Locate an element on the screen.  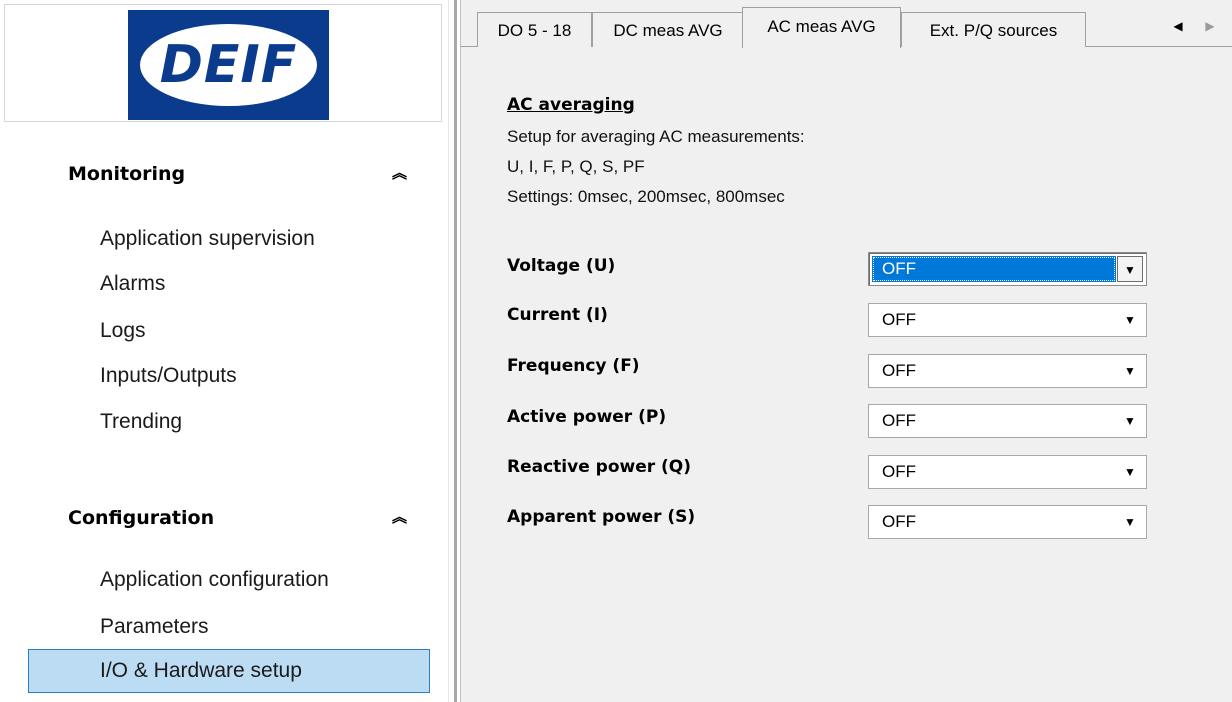
voltage-select: OFF ▼ is located at coordinates (1007, 269).